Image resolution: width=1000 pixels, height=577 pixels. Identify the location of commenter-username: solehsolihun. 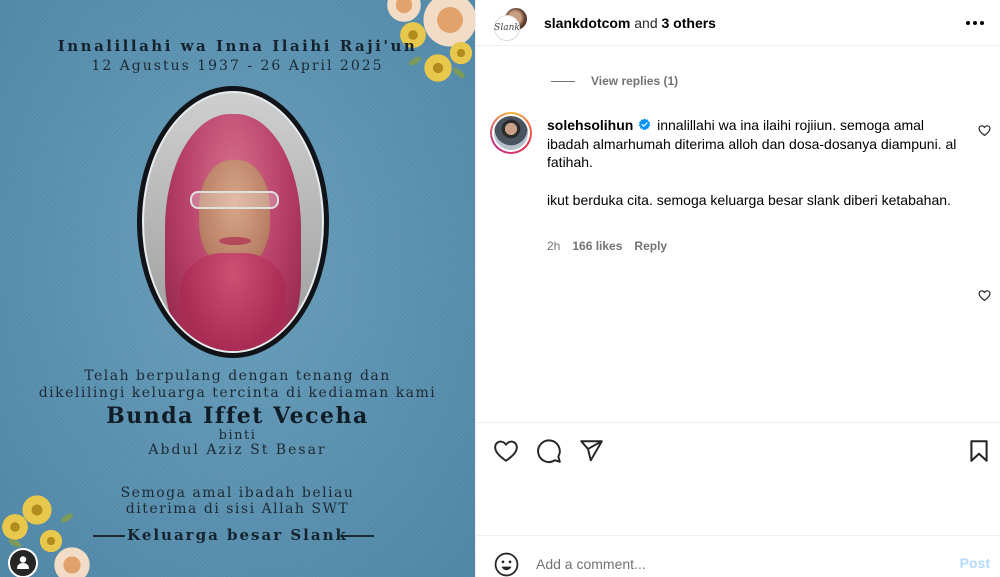
(590, 125).